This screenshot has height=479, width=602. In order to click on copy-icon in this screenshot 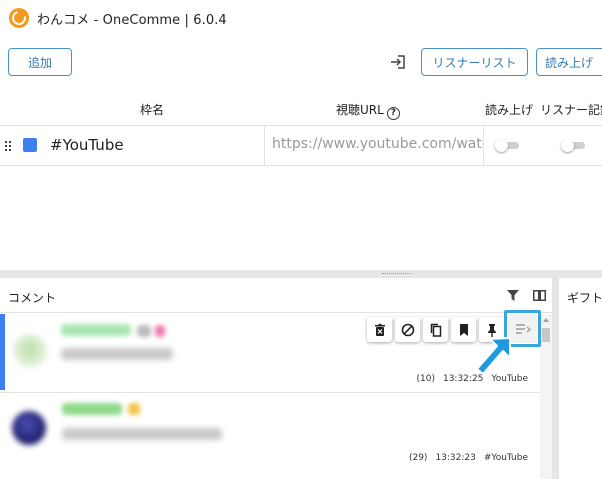, I will do `click(435, 330)`.